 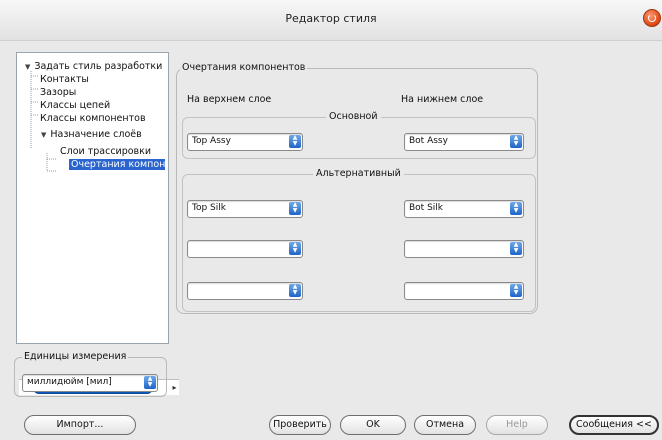 I want to click on title-bar: Редактор стиля, so click(x=331, y=20).